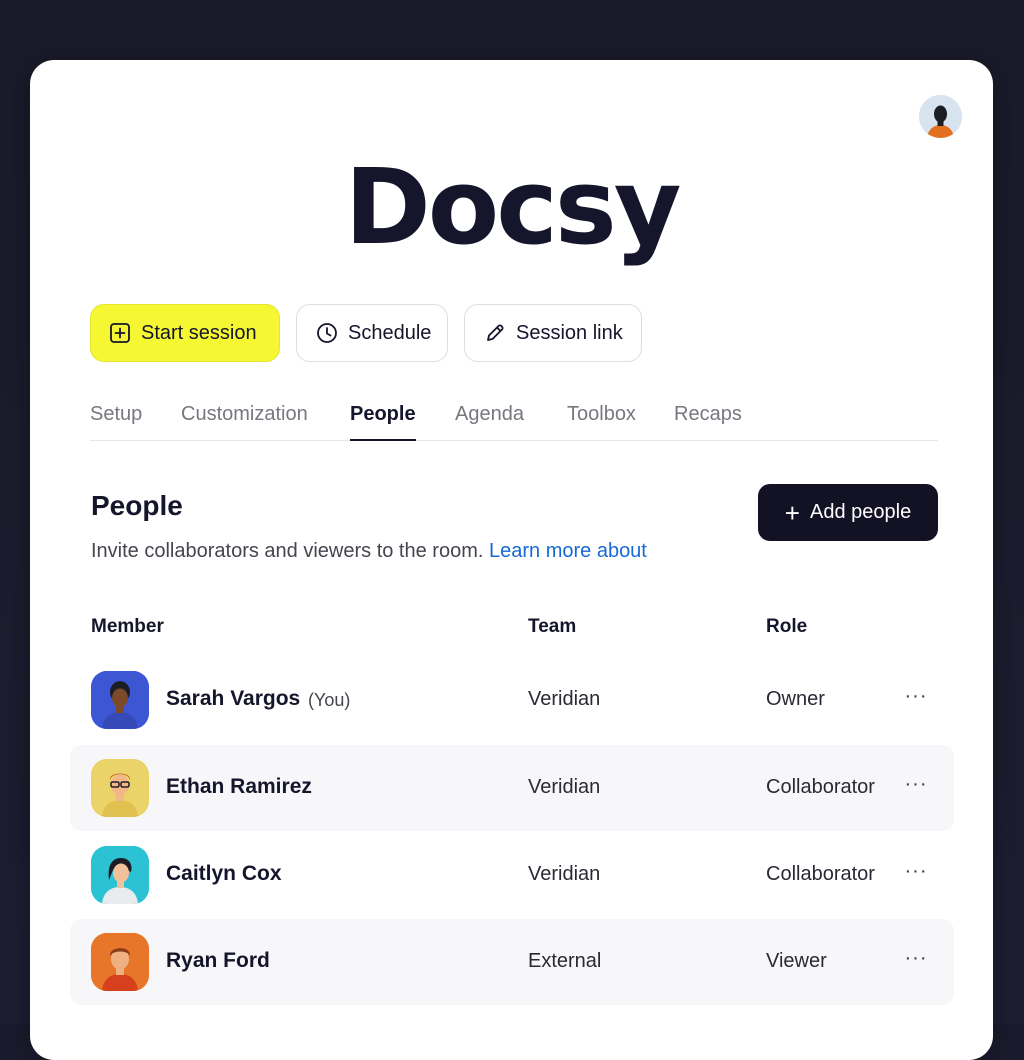 The image size is (1024, 1060). I want to click on tab-setup: Setup, so click(116, 420).